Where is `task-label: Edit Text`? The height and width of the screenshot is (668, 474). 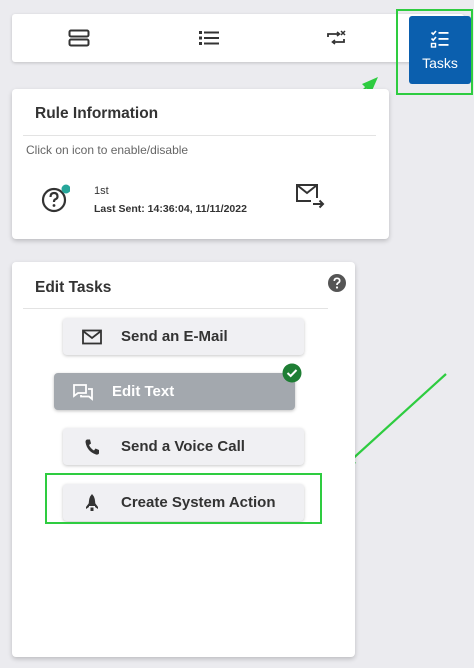
task-label: Edit Text is located at coordinates (143, 391).